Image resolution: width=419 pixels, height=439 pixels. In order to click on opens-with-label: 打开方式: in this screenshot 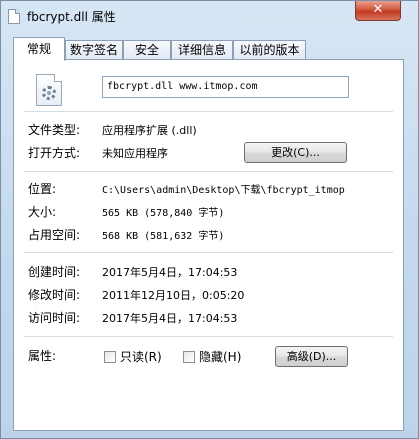, I will do `click(54, 153)`.